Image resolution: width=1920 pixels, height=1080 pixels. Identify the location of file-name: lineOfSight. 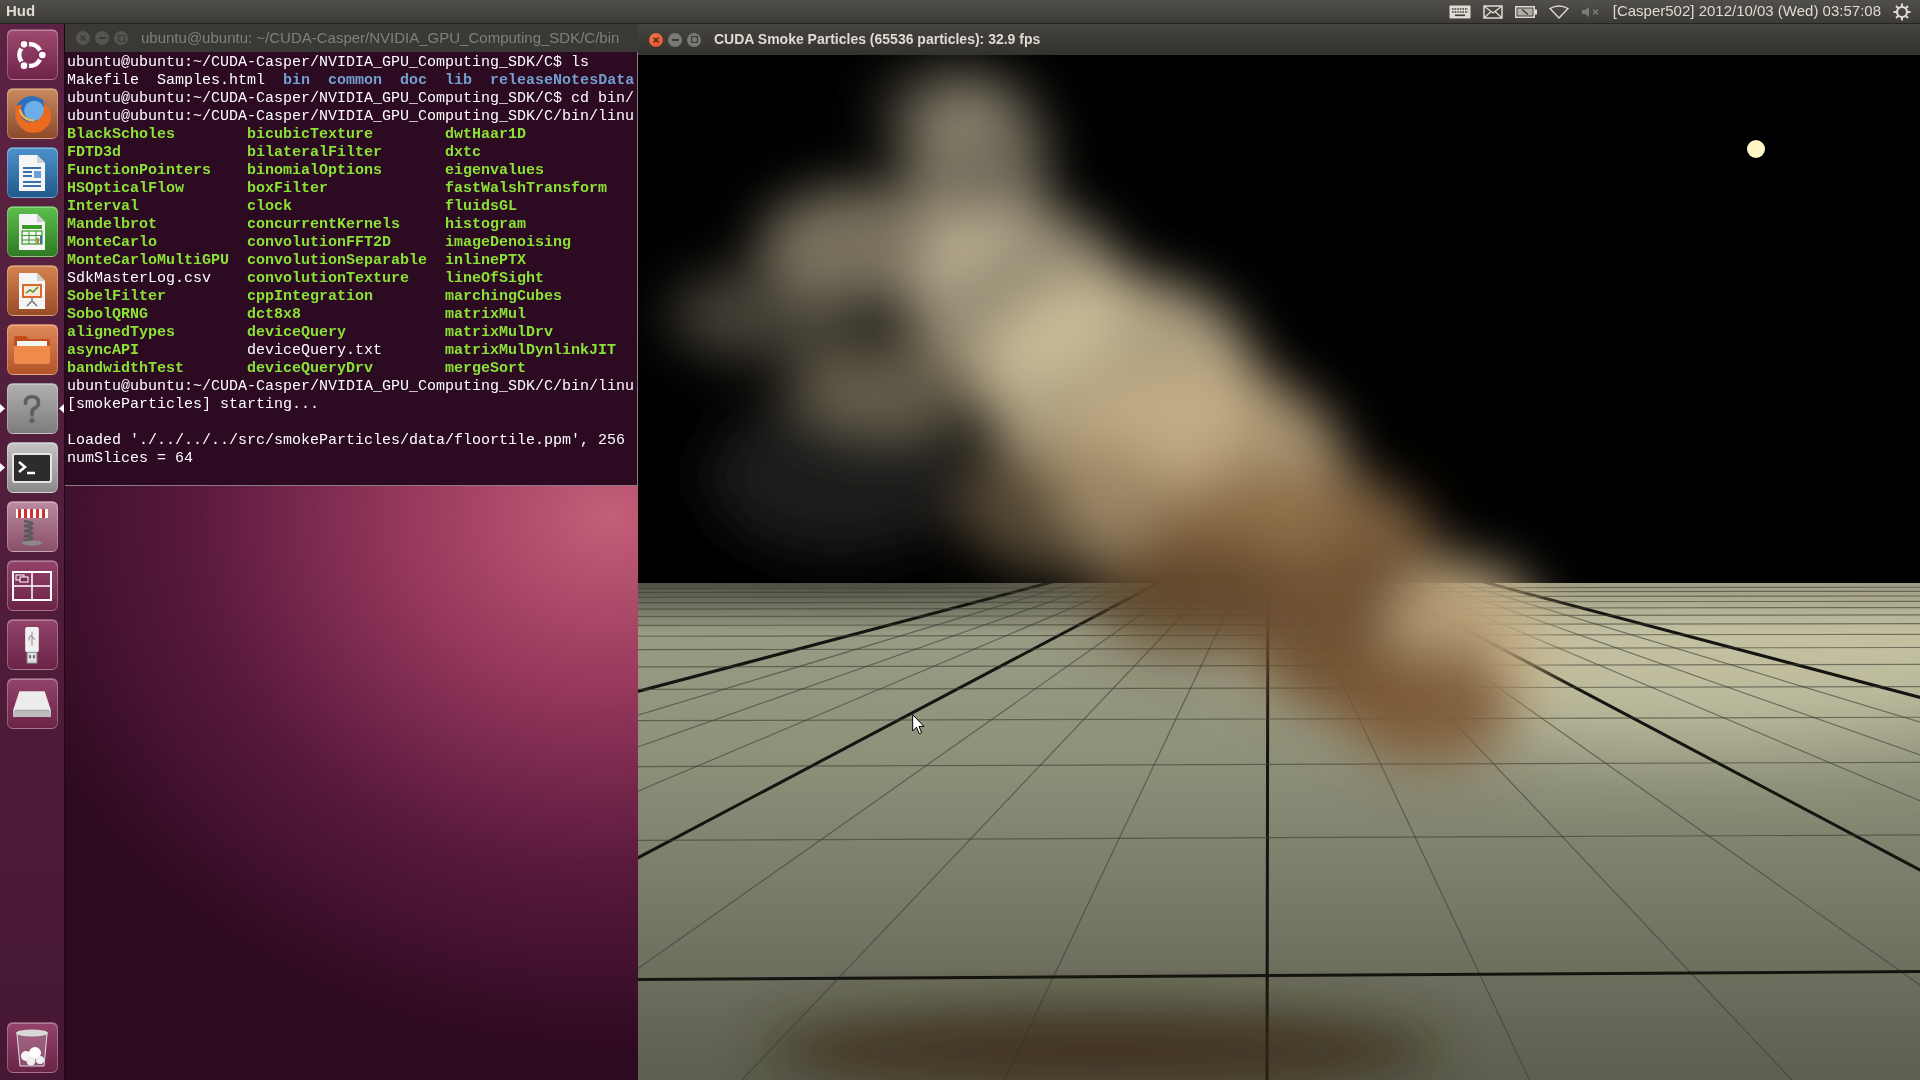
(495, 278).